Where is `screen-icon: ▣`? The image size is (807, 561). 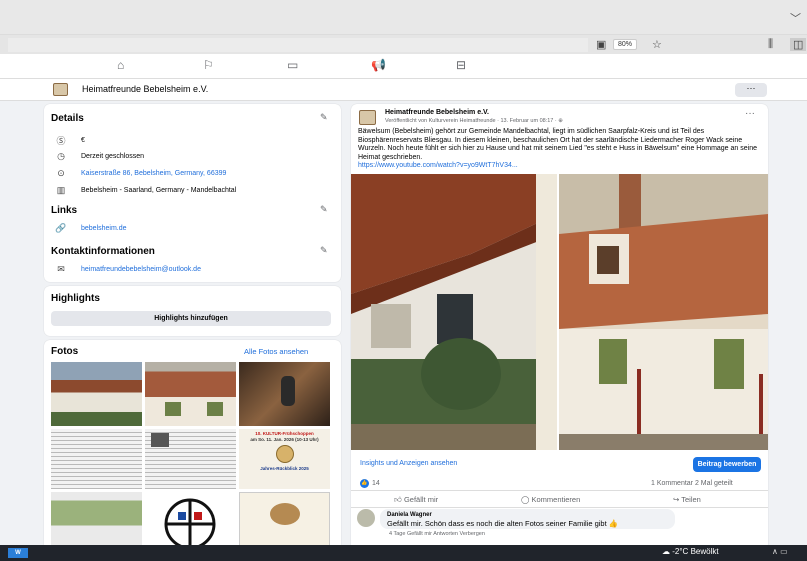 screen-icon: ▣ is located at coordinates (601, 44).